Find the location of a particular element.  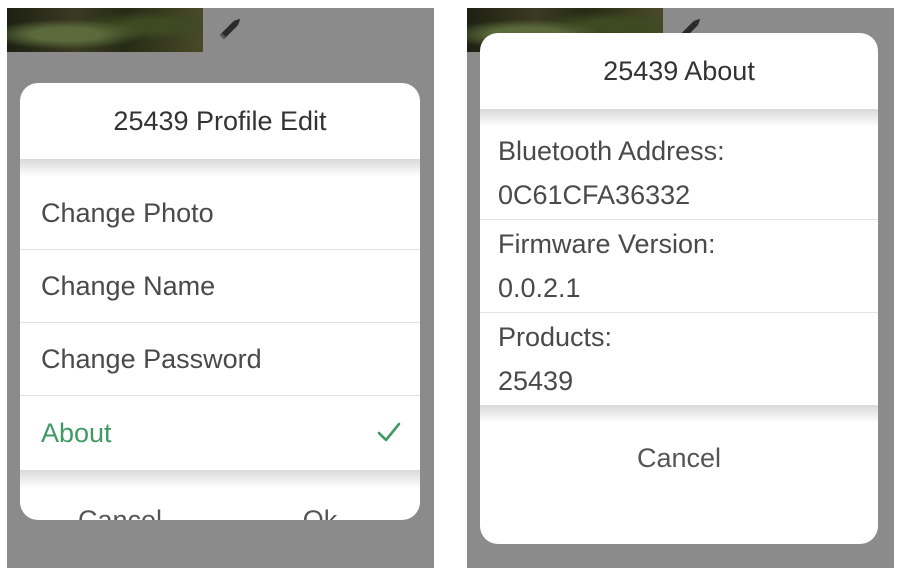

profile-photo is located at coordinates (105, 30).